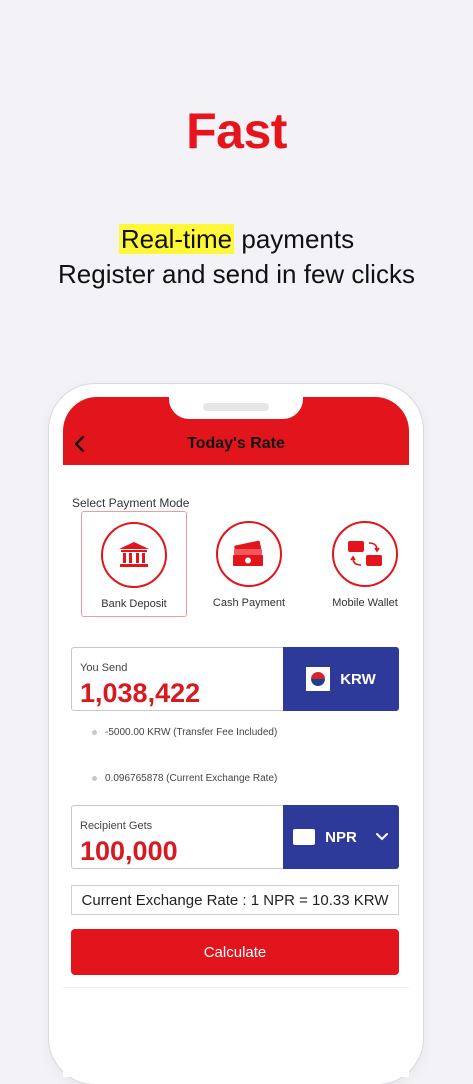  I want to click on wallet-icon, so click(365, 554).